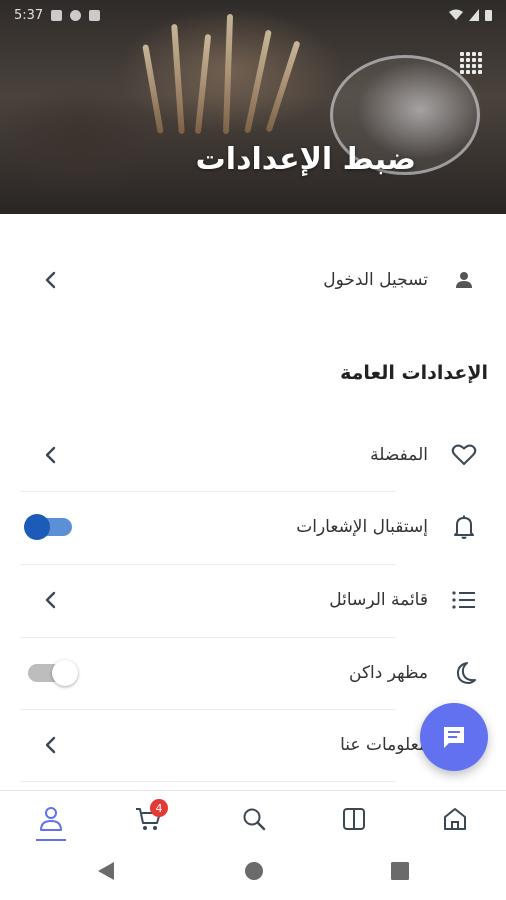 The height and width of the screenshot is (900, 506). I want to click on nav-cart: 4, so click(148, 818).